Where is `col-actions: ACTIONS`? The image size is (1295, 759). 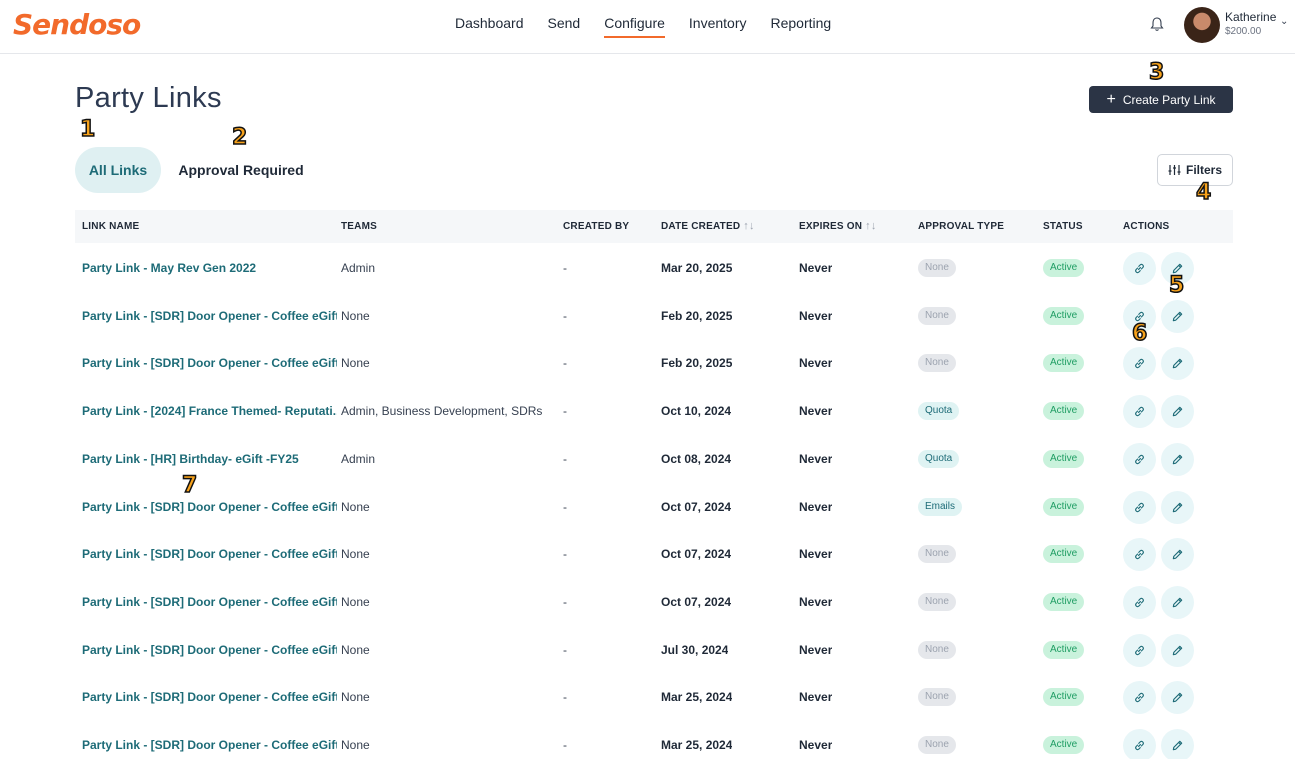
col-actions: ACTIONS is located at coordinates (1146, 226).